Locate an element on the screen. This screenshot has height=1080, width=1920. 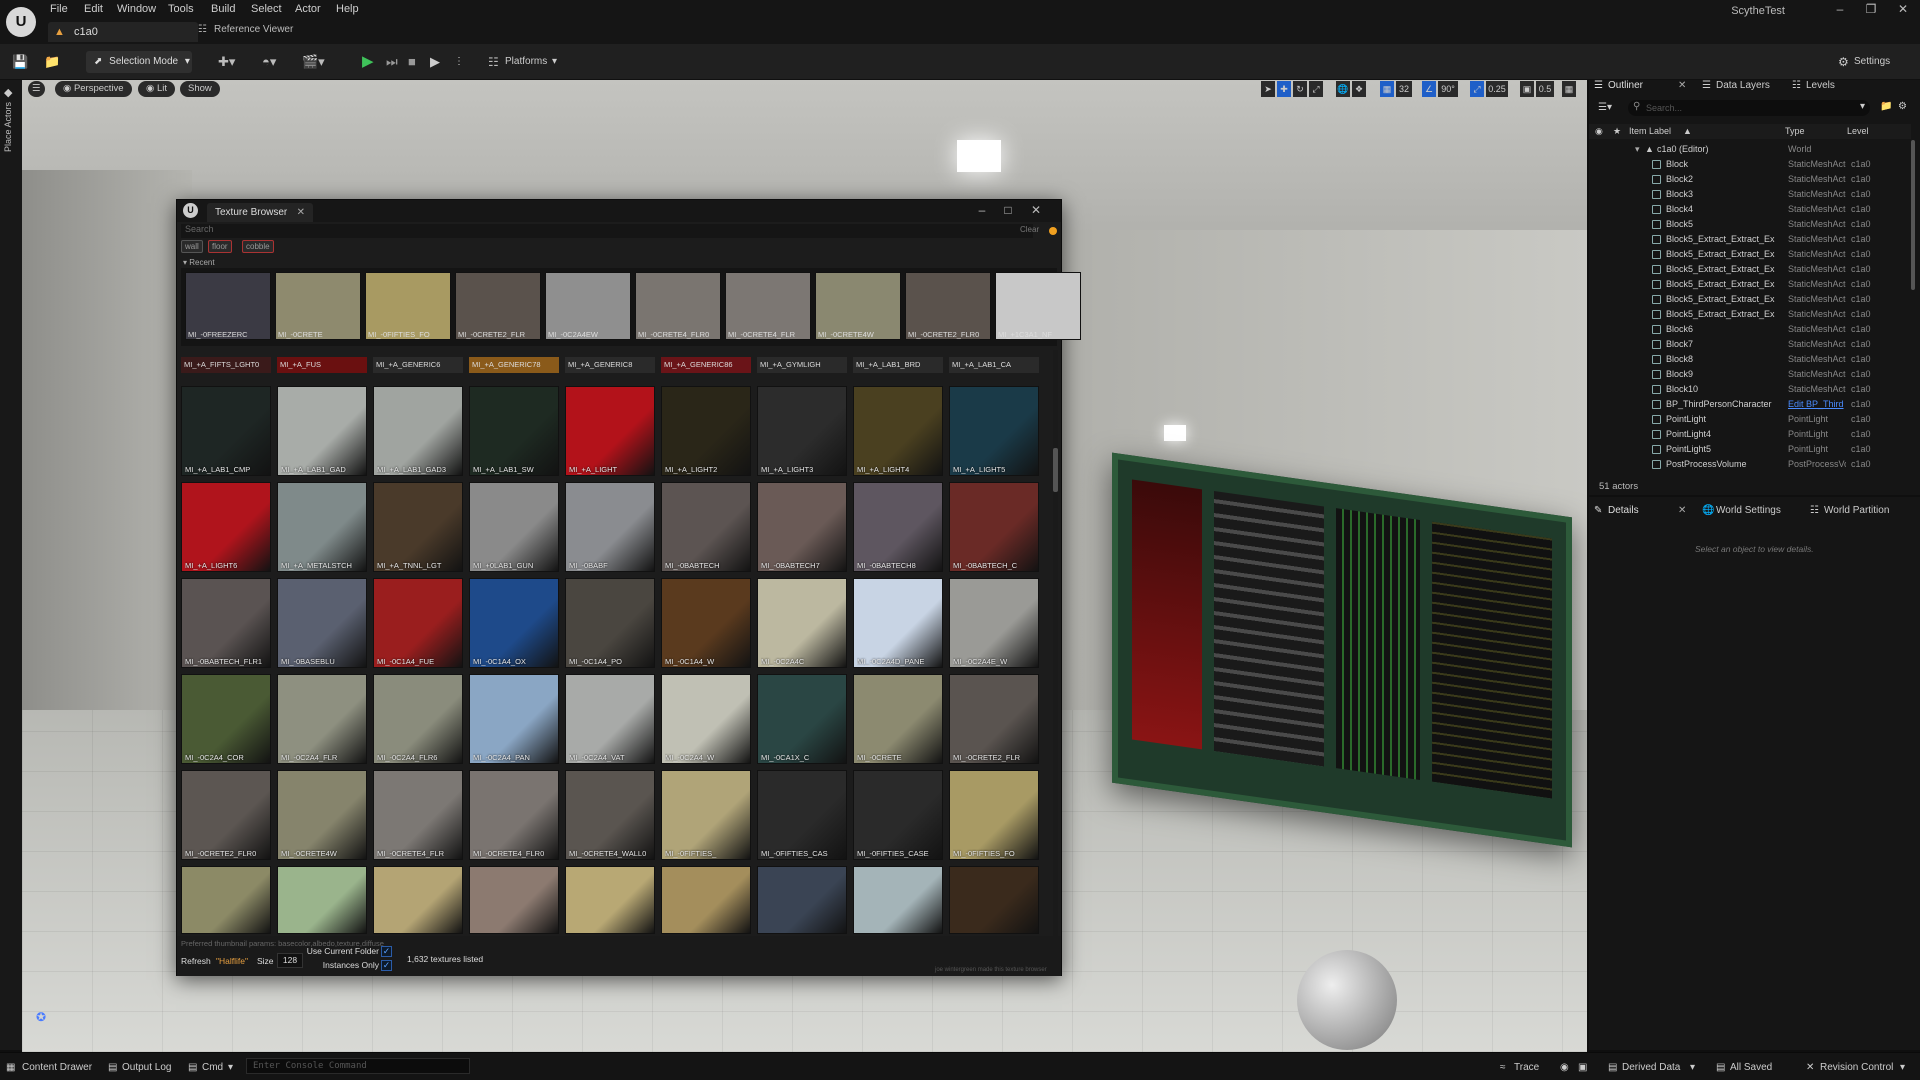
blueprint-icon: ◓▾ is located at coordinates (269, 62).